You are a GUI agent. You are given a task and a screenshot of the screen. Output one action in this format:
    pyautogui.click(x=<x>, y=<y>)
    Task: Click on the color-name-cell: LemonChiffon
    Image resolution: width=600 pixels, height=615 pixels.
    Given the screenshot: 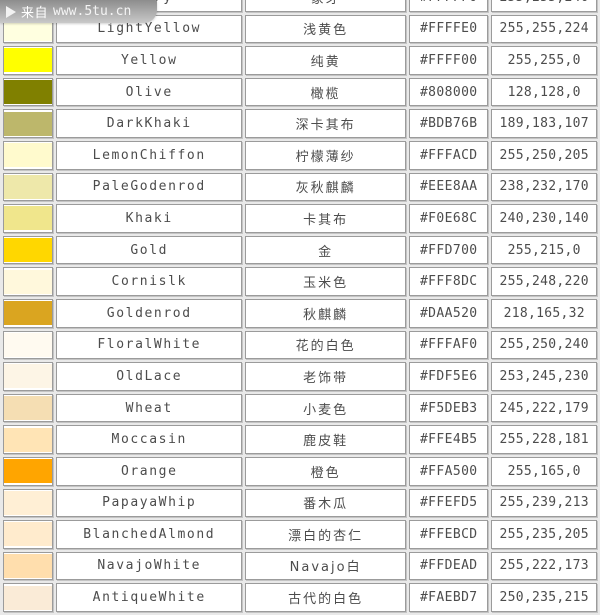 What is the action you would take?
    pyautogui.click(x=149, y=155)
    